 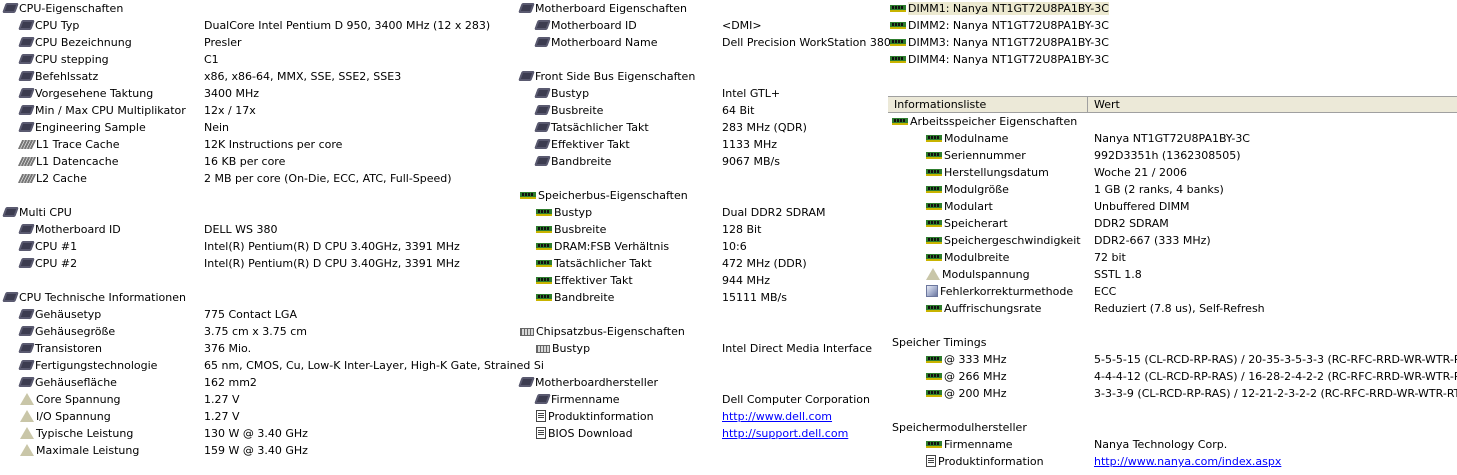 I want to click on property-row: Typische Leistung 130 W @ 3.40 GHz, so click(x=256, y=433).